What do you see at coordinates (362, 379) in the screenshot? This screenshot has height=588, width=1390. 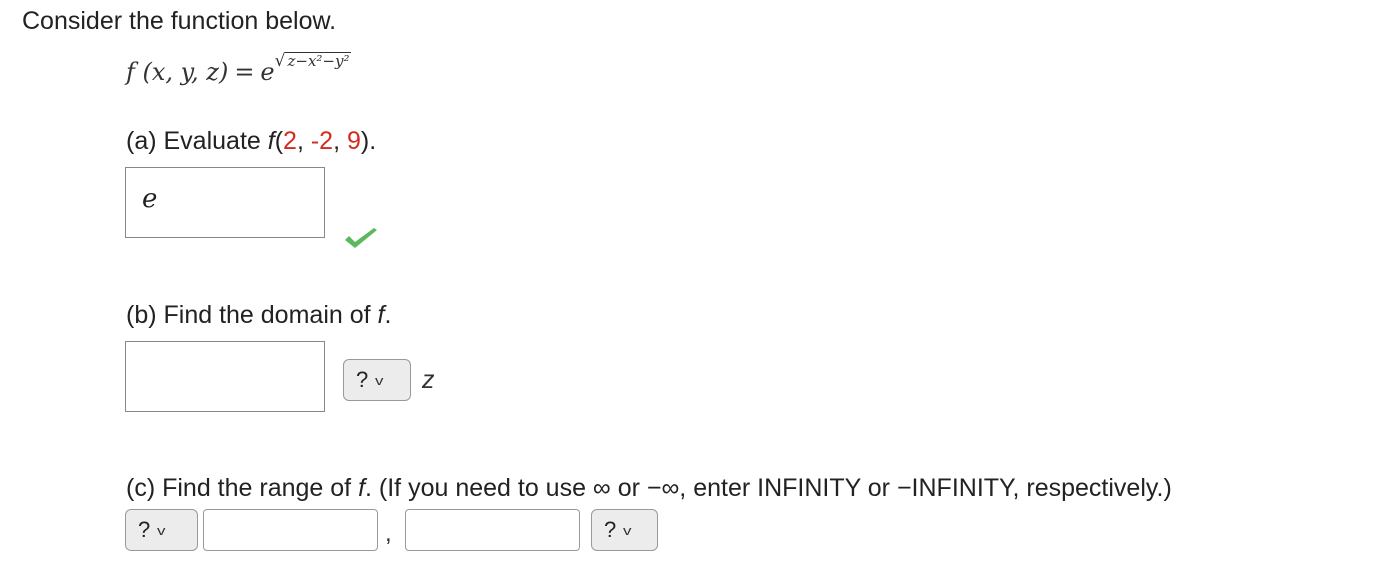 I see `domain-select-value: ?` at bounding box center [362, 379].